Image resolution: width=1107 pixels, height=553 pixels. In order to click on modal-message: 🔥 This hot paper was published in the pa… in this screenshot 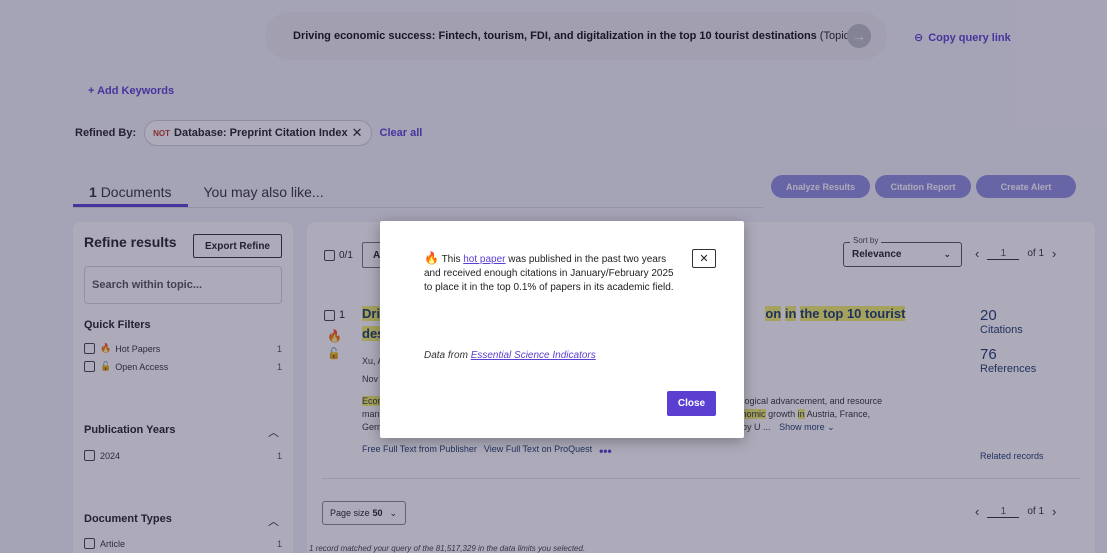, I will do `click(549, 272)`.